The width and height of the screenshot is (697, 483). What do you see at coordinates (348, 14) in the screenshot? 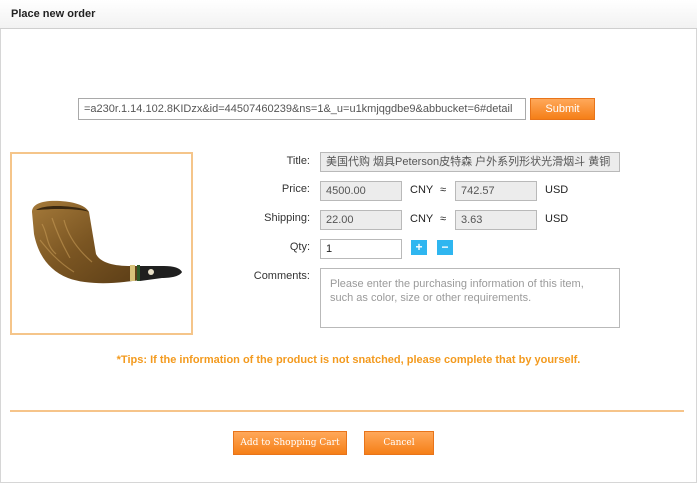
I see `panel-header: Place new order` at bounding box center [348, 14].